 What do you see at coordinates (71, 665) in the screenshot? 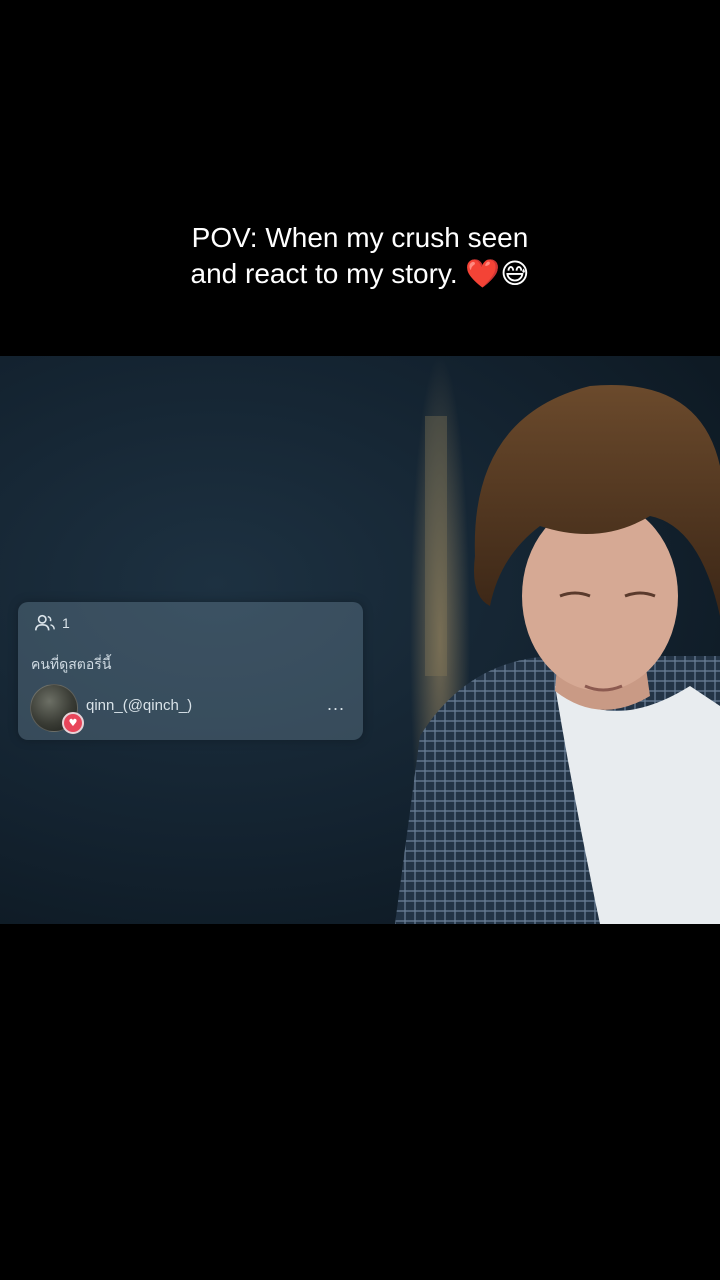
I see `viewers-title: คนที่ดูสตอรี่นี้` at bounding box center [71, 665].